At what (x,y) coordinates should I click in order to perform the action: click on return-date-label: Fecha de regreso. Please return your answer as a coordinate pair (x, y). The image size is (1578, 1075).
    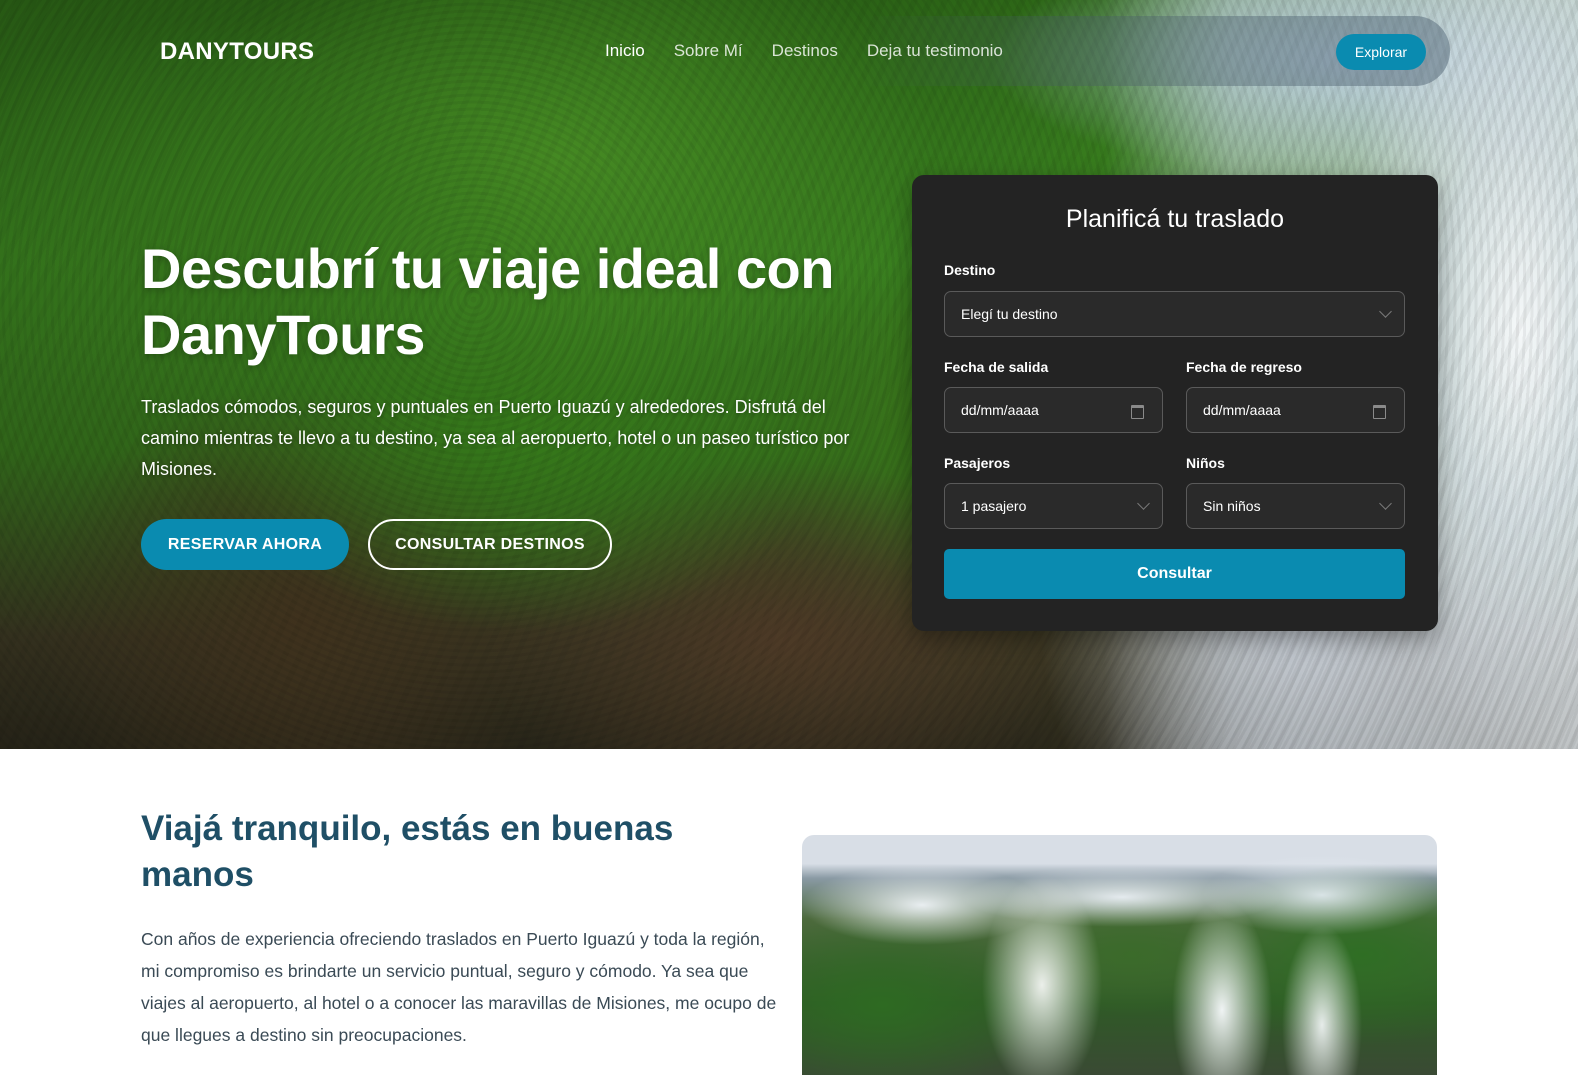
    Looking at the image, I should click on (1244, 367).